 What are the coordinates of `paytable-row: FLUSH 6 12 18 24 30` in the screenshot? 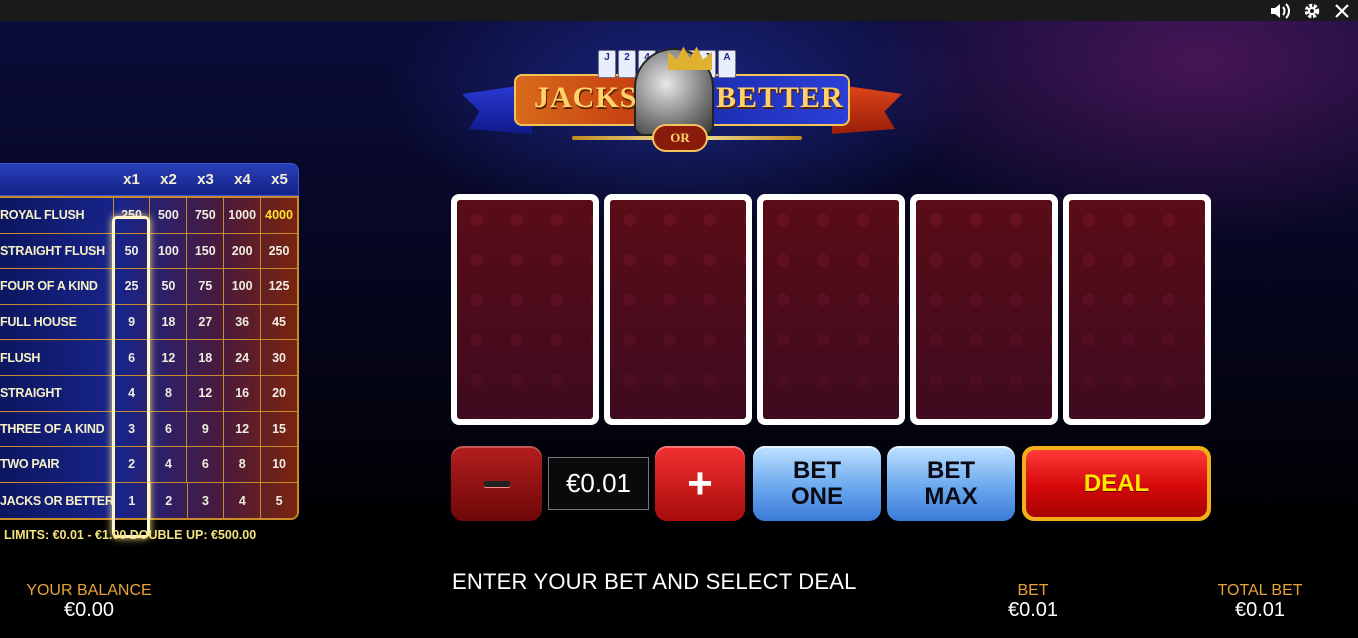 It's located at (148, 358).